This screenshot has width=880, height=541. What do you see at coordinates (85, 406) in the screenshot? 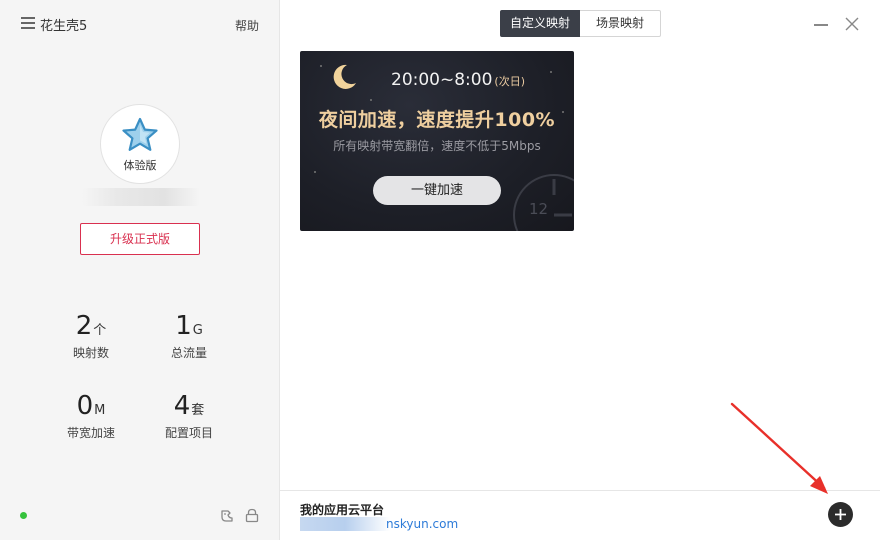
I see `stat-value: 0` at bounding box center [85, 406].